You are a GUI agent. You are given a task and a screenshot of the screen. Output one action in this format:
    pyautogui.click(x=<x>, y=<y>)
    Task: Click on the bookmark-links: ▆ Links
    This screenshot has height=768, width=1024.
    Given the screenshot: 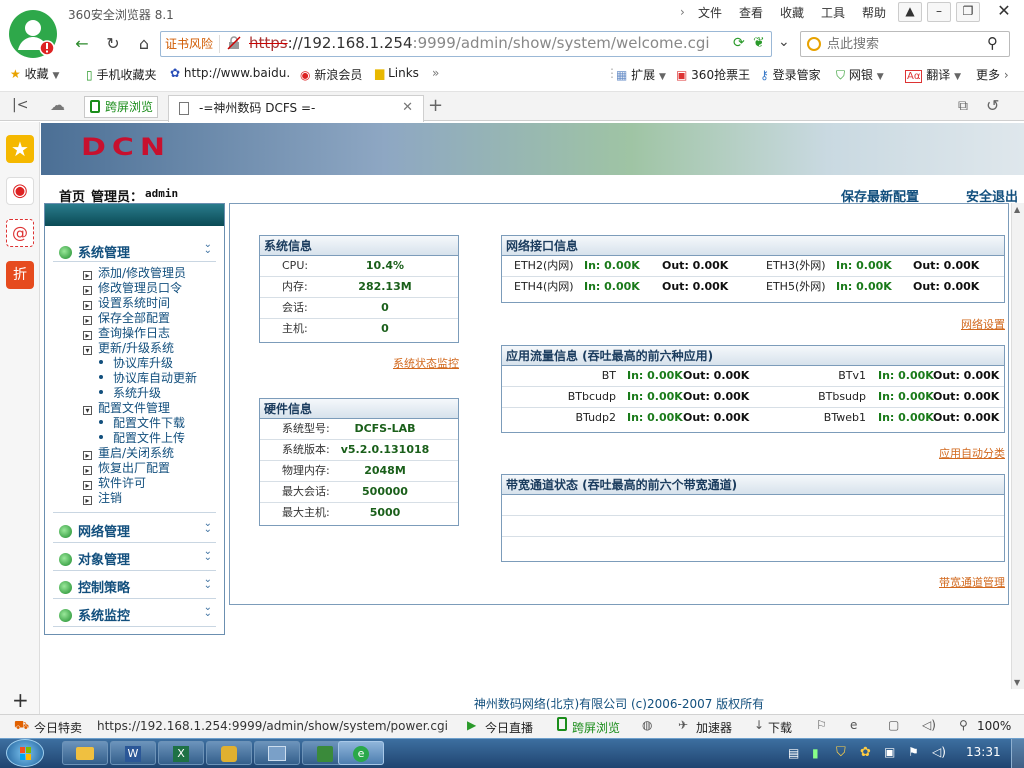 What is the action you would take?
    pyautogui.click(x=397, y=73)
    